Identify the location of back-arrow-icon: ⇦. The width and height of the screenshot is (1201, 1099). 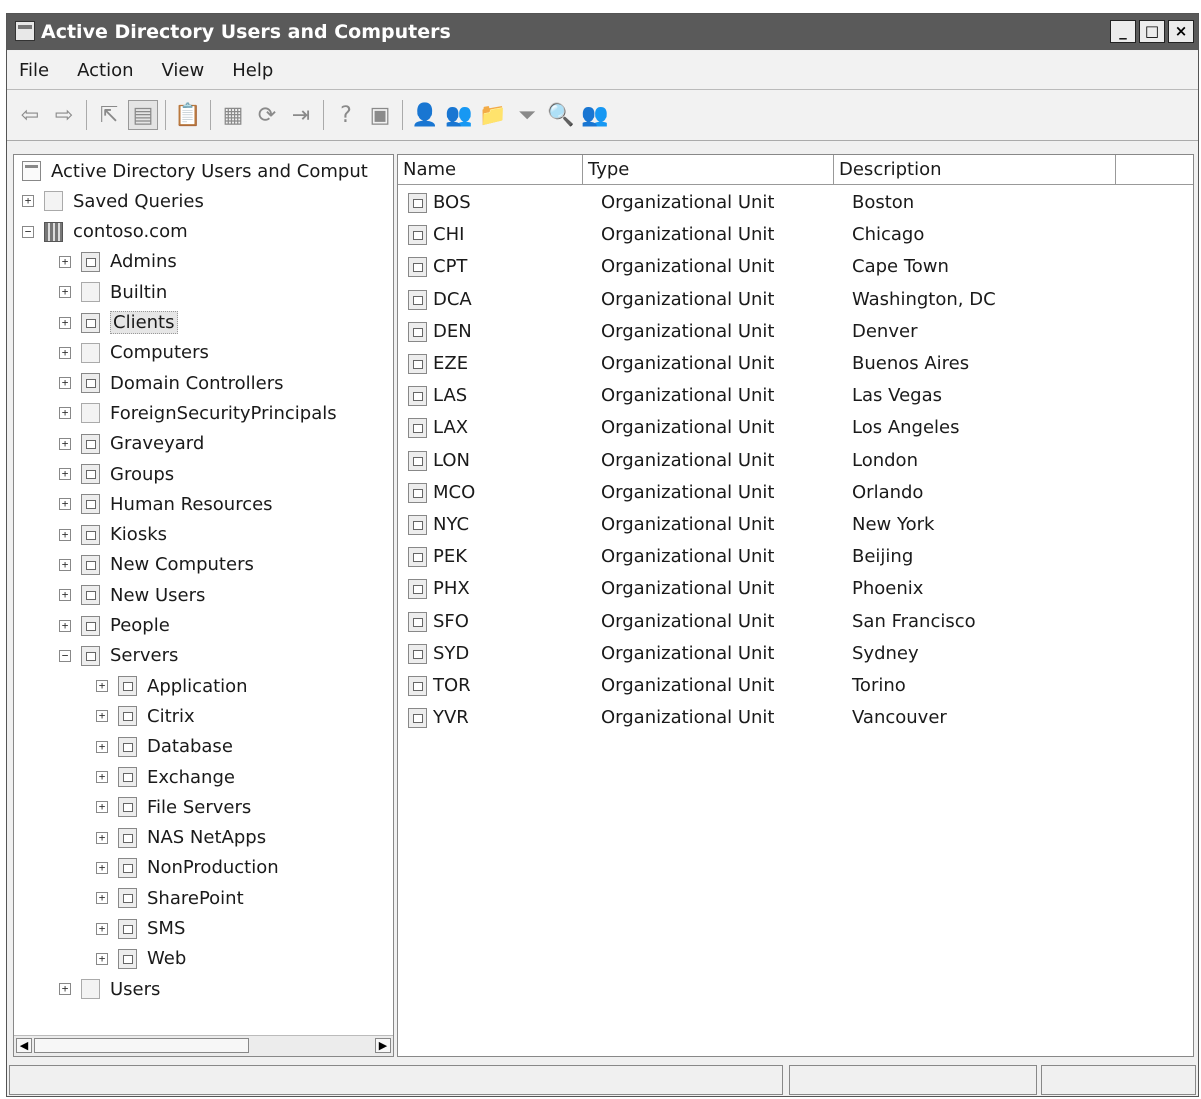
(30, 115).